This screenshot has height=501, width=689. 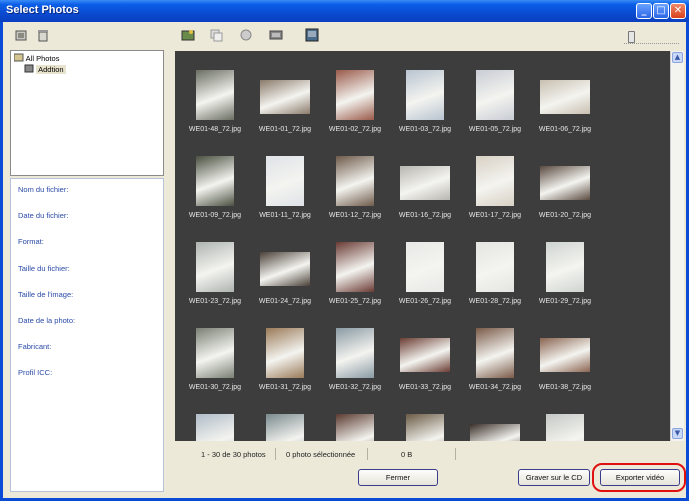 I want to click on photo-thumbnail: WE01-34_72.jpg, so click(x=495, y=371).